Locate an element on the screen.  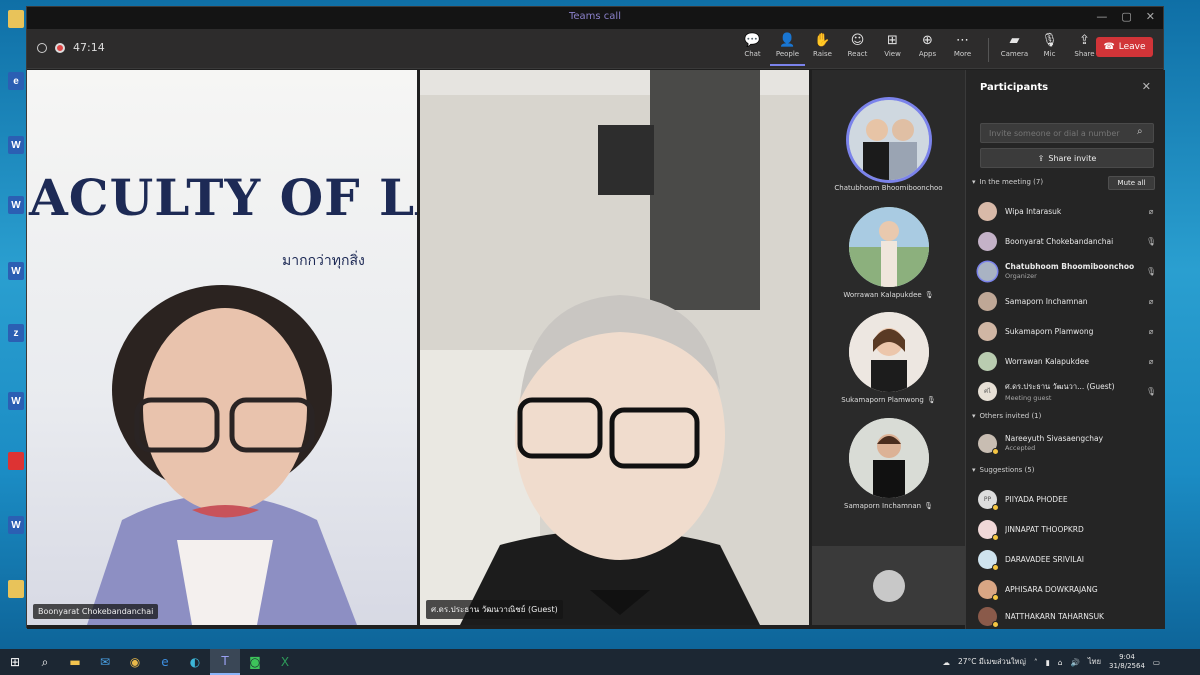
gallery-tile: Worrawan Kalapukdee 🎙 is located at coordinates (888, 260).